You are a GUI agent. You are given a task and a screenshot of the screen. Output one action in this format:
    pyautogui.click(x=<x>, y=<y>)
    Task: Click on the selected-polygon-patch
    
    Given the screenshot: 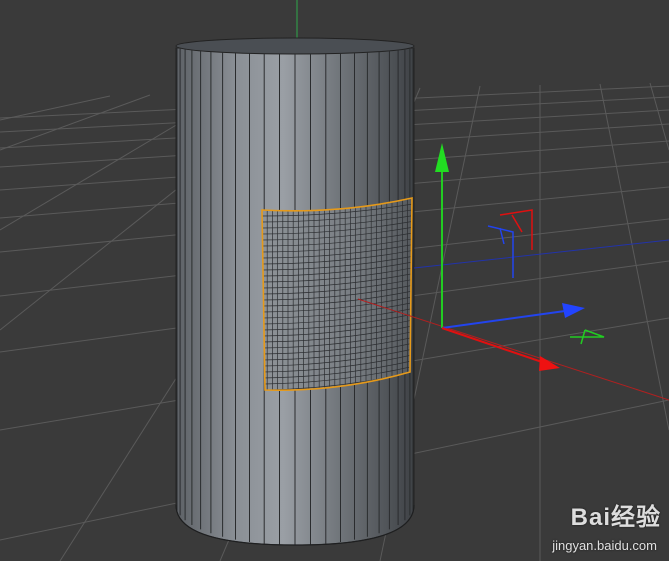 What is the action you would take?
    pyautogui.click(x=337, y=295)
    